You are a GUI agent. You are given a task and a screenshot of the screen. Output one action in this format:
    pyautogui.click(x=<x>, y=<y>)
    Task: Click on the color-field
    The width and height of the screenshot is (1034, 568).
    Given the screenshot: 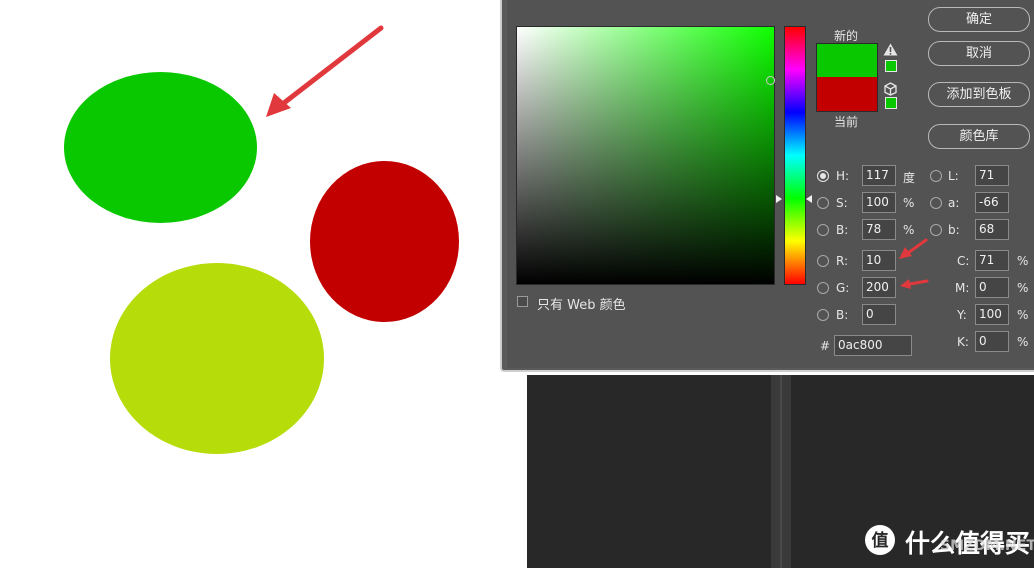 What is the action you would take?
    pyautogui.click(x=645, y=155)
    